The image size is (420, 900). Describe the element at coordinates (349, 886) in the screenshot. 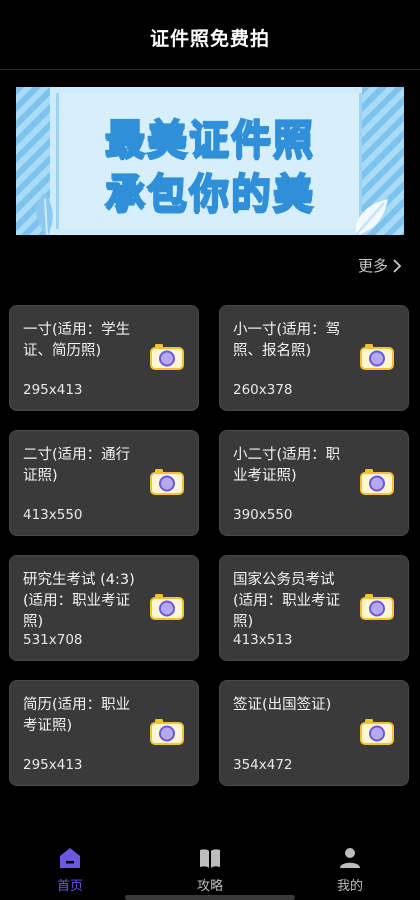

I see `tab-label: 我的` at that location.